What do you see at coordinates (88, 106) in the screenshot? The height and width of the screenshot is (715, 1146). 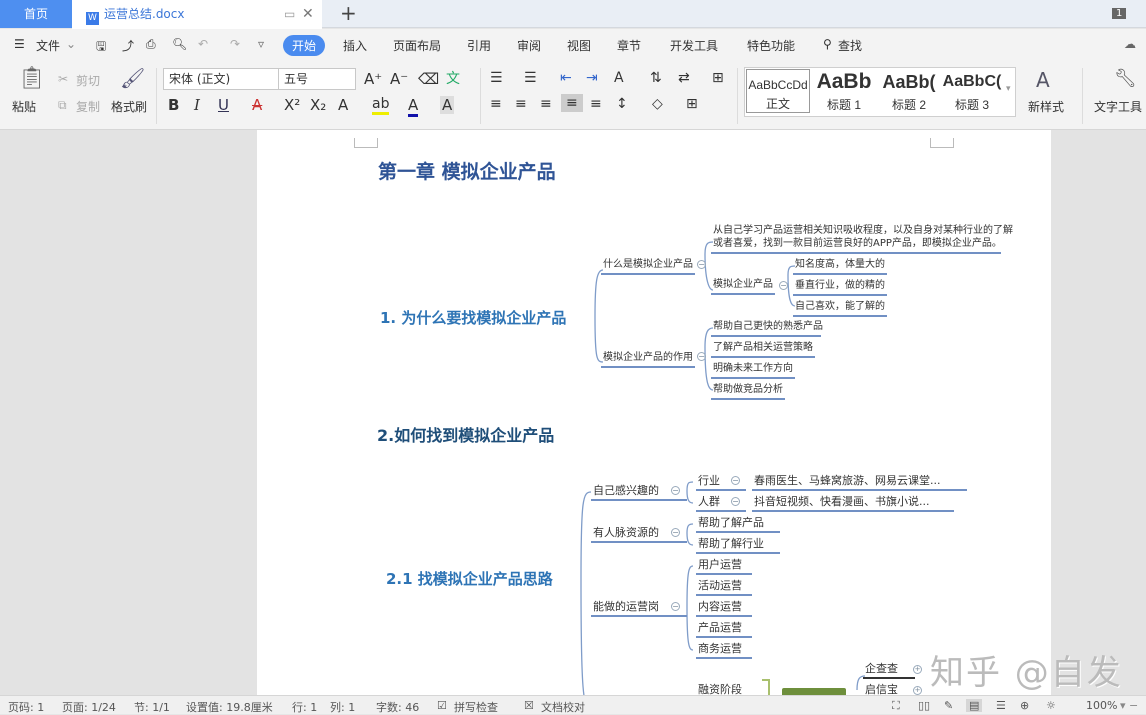 I see `copy-button: 复制` at bounding box center [88, 106].